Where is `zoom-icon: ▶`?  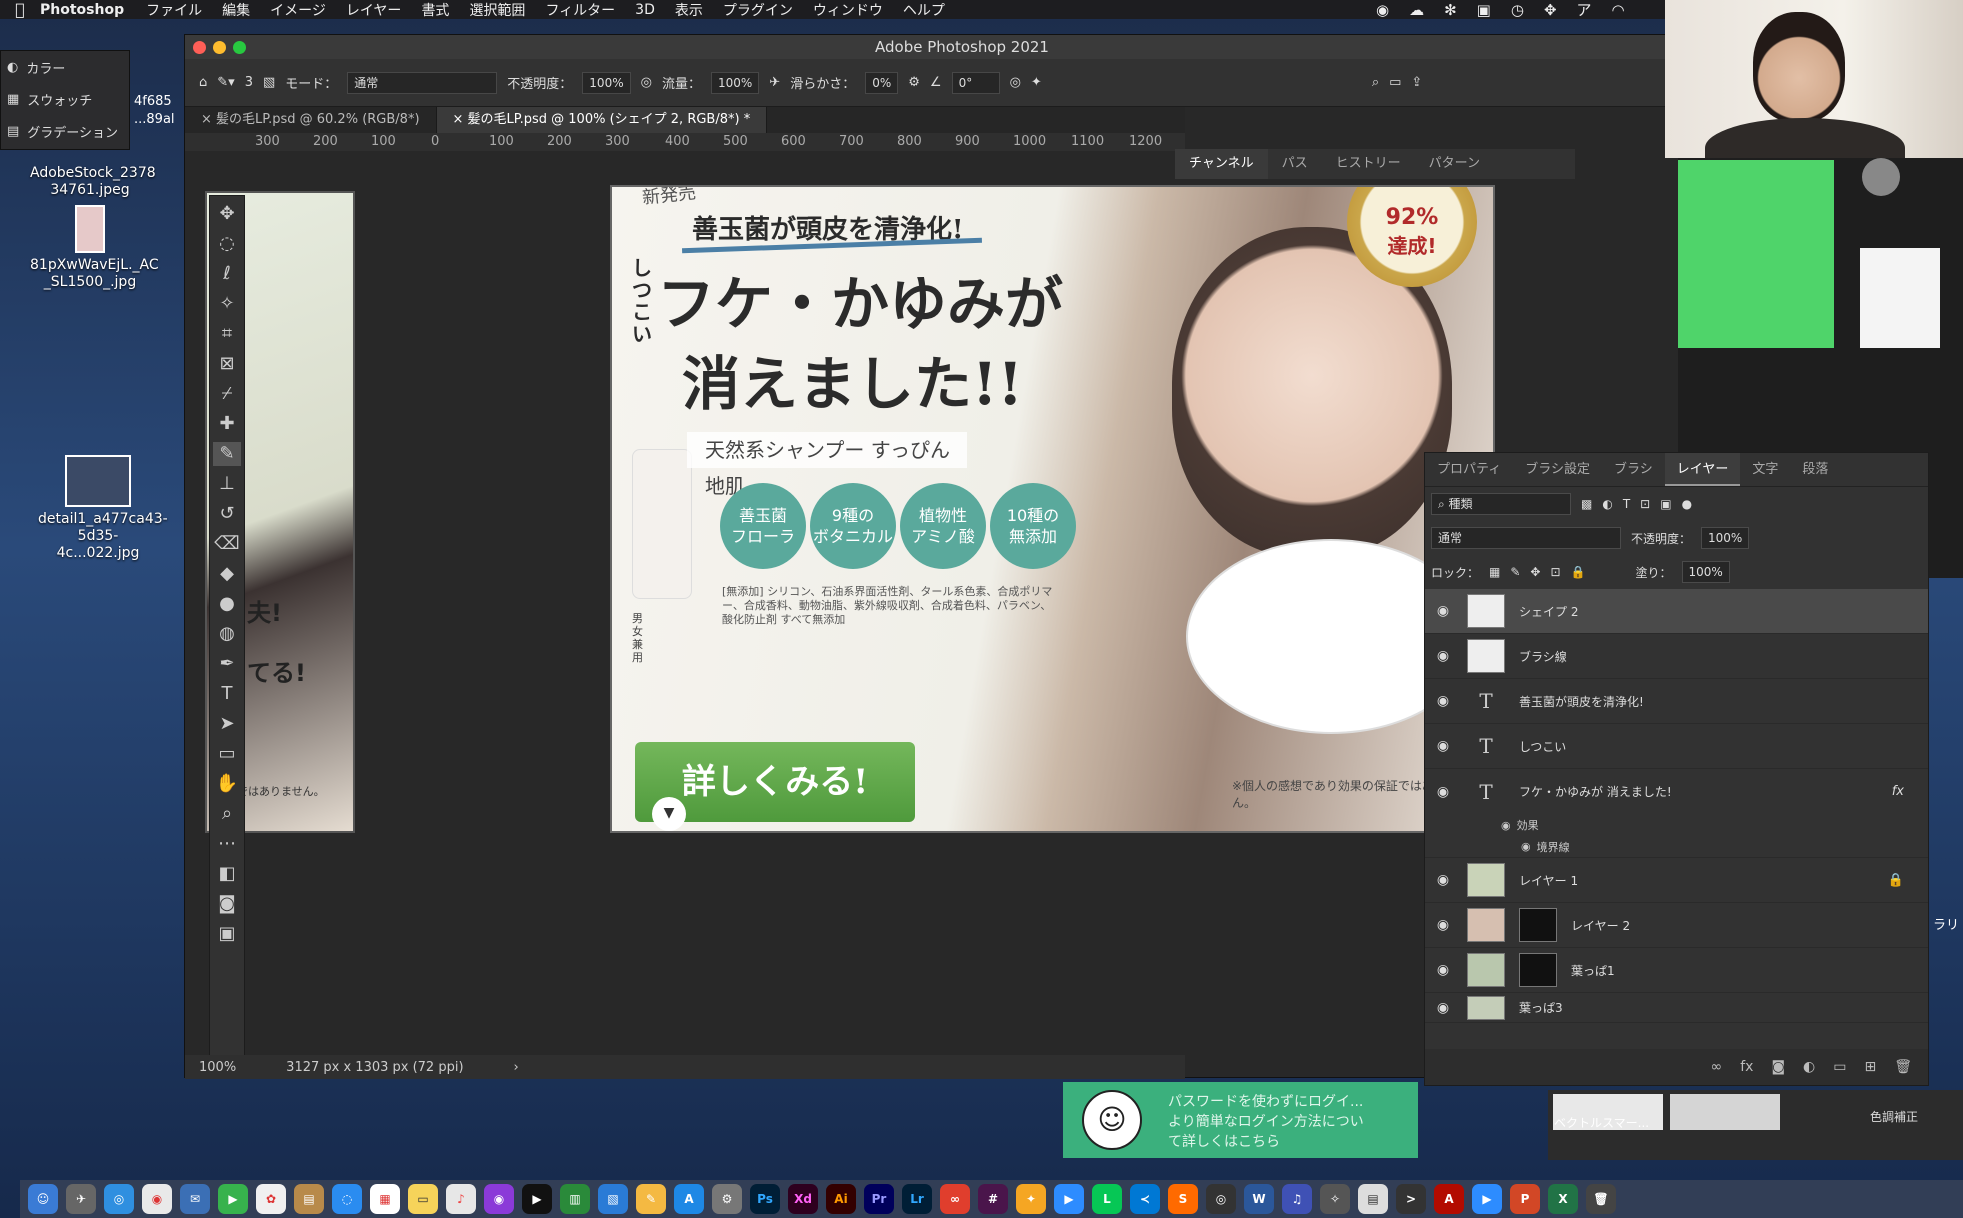 zoom-icon: ▶ is located at coordinates (1069, 1199).